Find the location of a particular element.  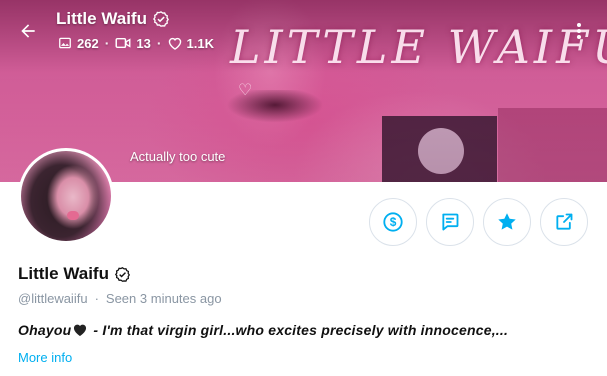

cover-heart-icon: ♡ is located at coordinates (245, 90).